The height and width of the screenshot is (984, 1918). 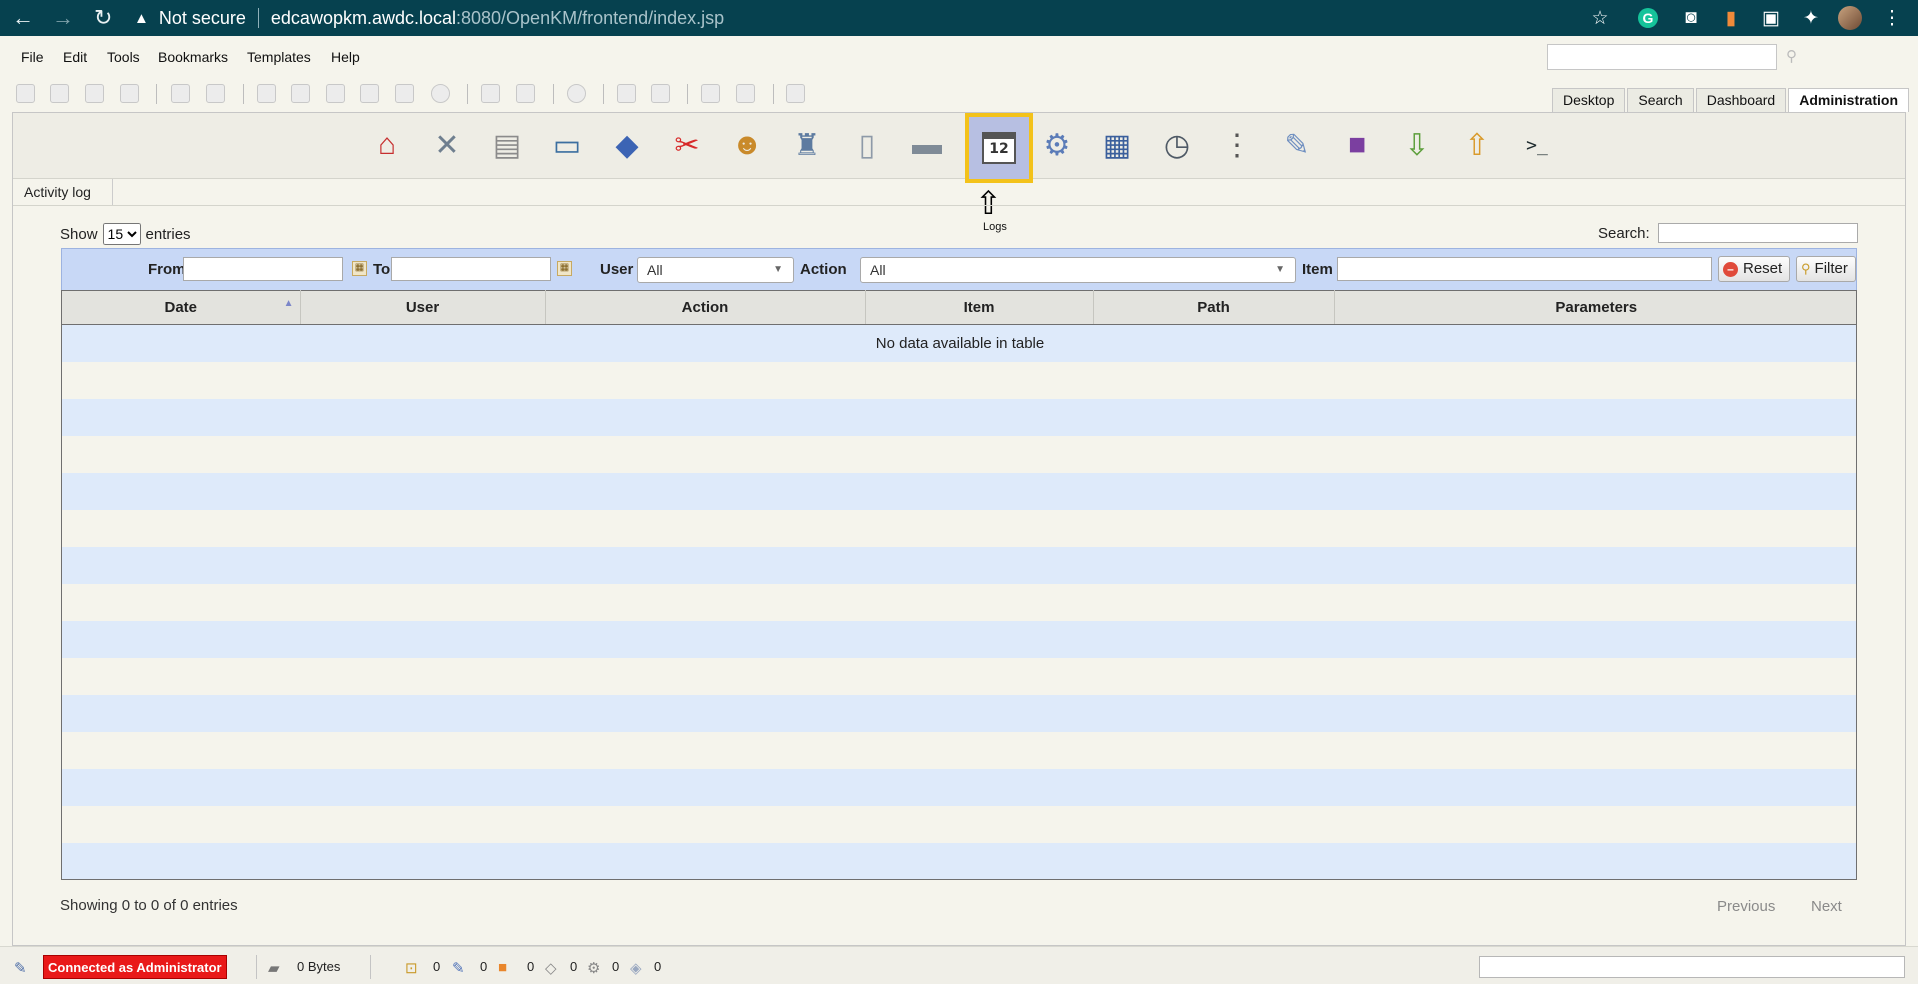 What do you see at coordinates (525, 93) in the screenshot?
I see `remove-property-group-icon` at bounding box center [525, 93].